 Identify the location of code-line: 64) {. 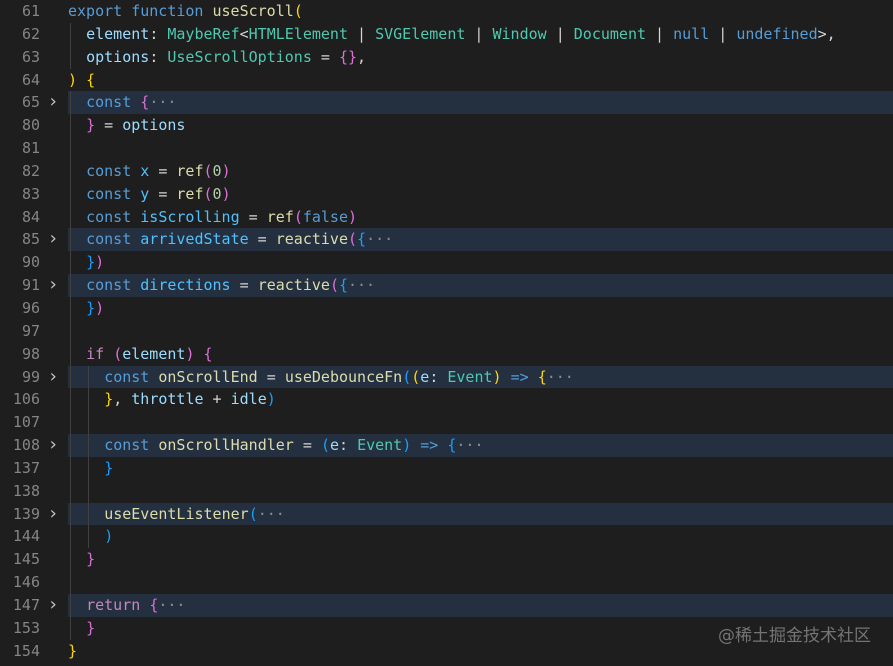
(446, 80).